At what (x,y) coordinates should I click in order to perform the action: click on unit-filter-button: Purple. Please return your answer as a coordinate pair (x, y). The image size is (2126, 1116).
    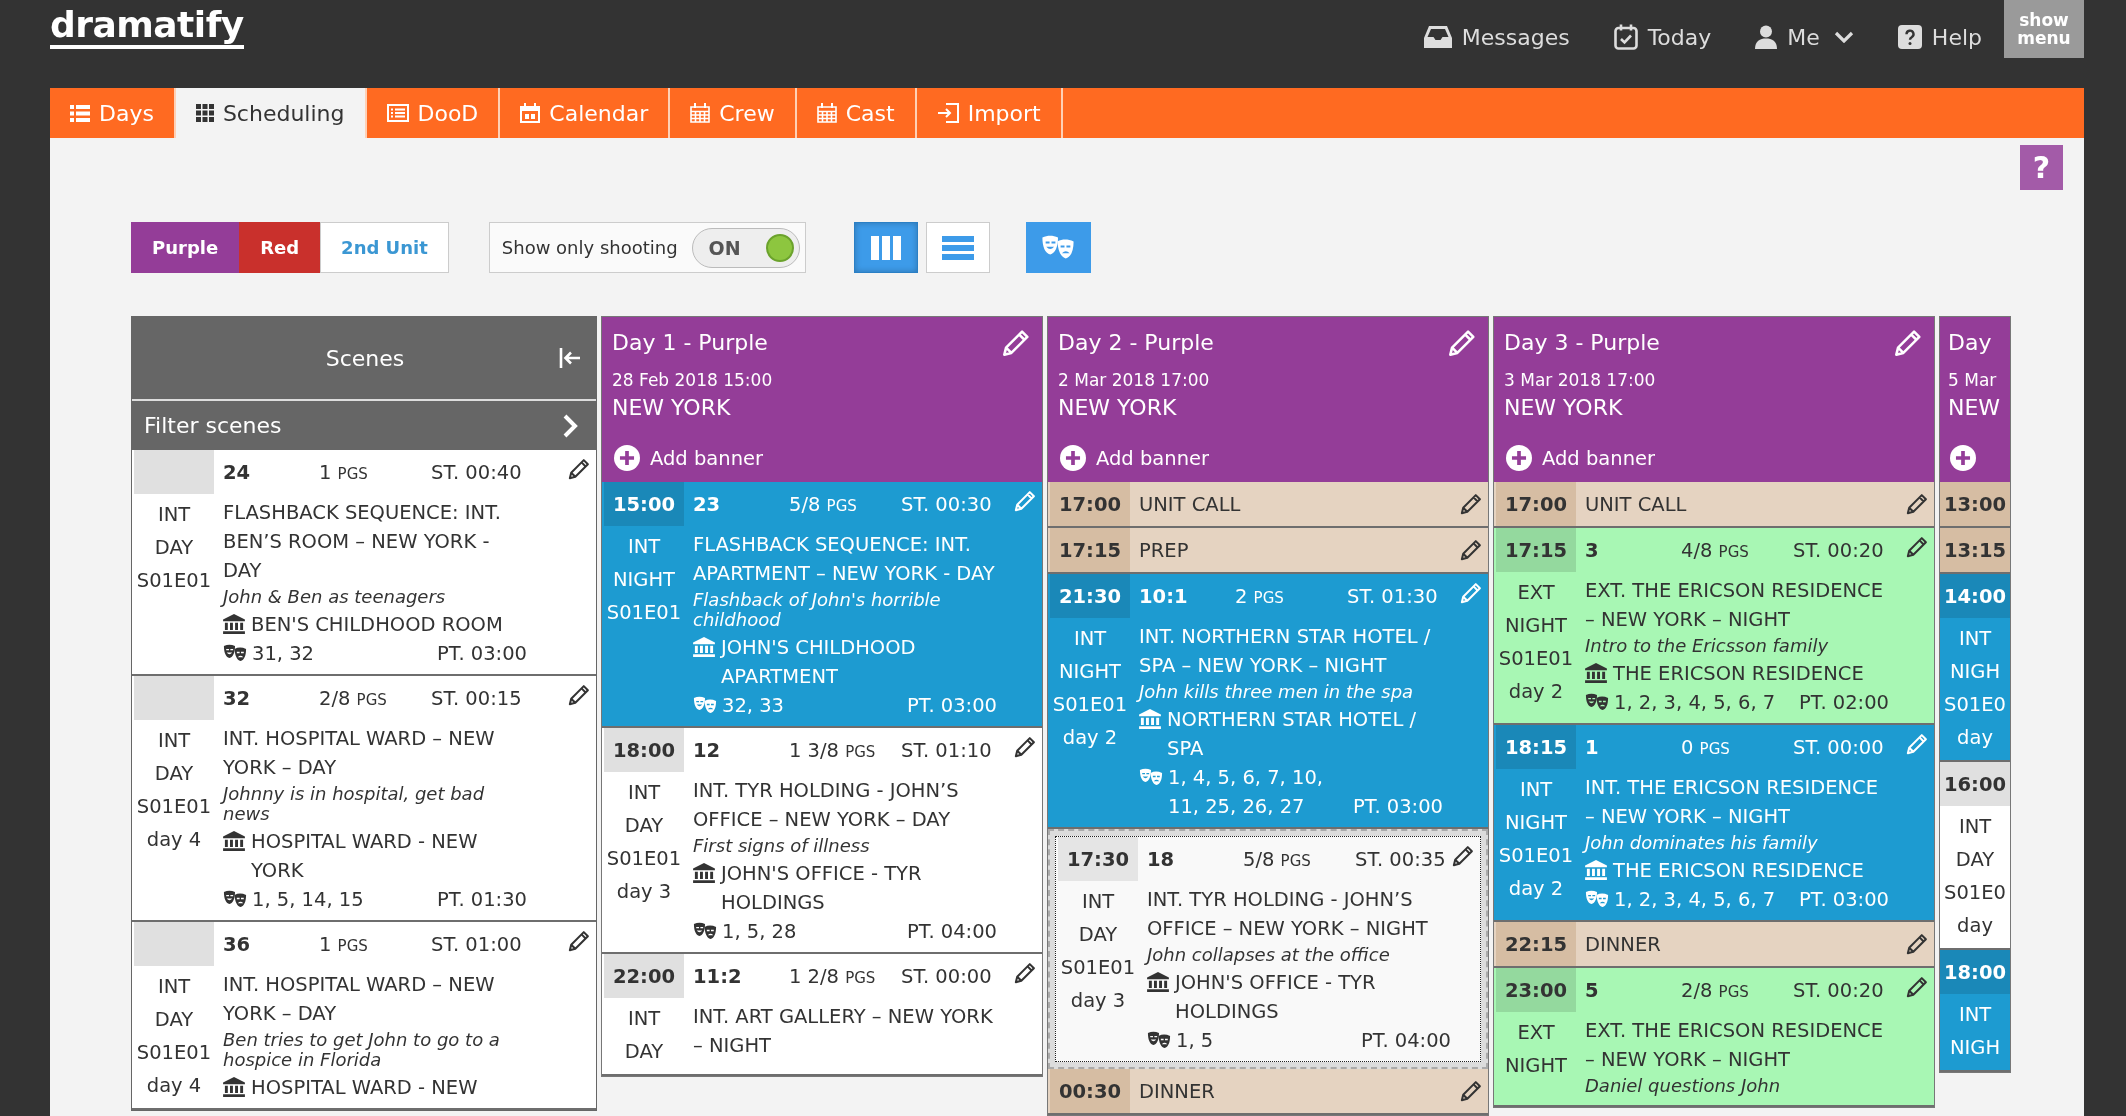
    Looking at the image, I should click on (185, 247).